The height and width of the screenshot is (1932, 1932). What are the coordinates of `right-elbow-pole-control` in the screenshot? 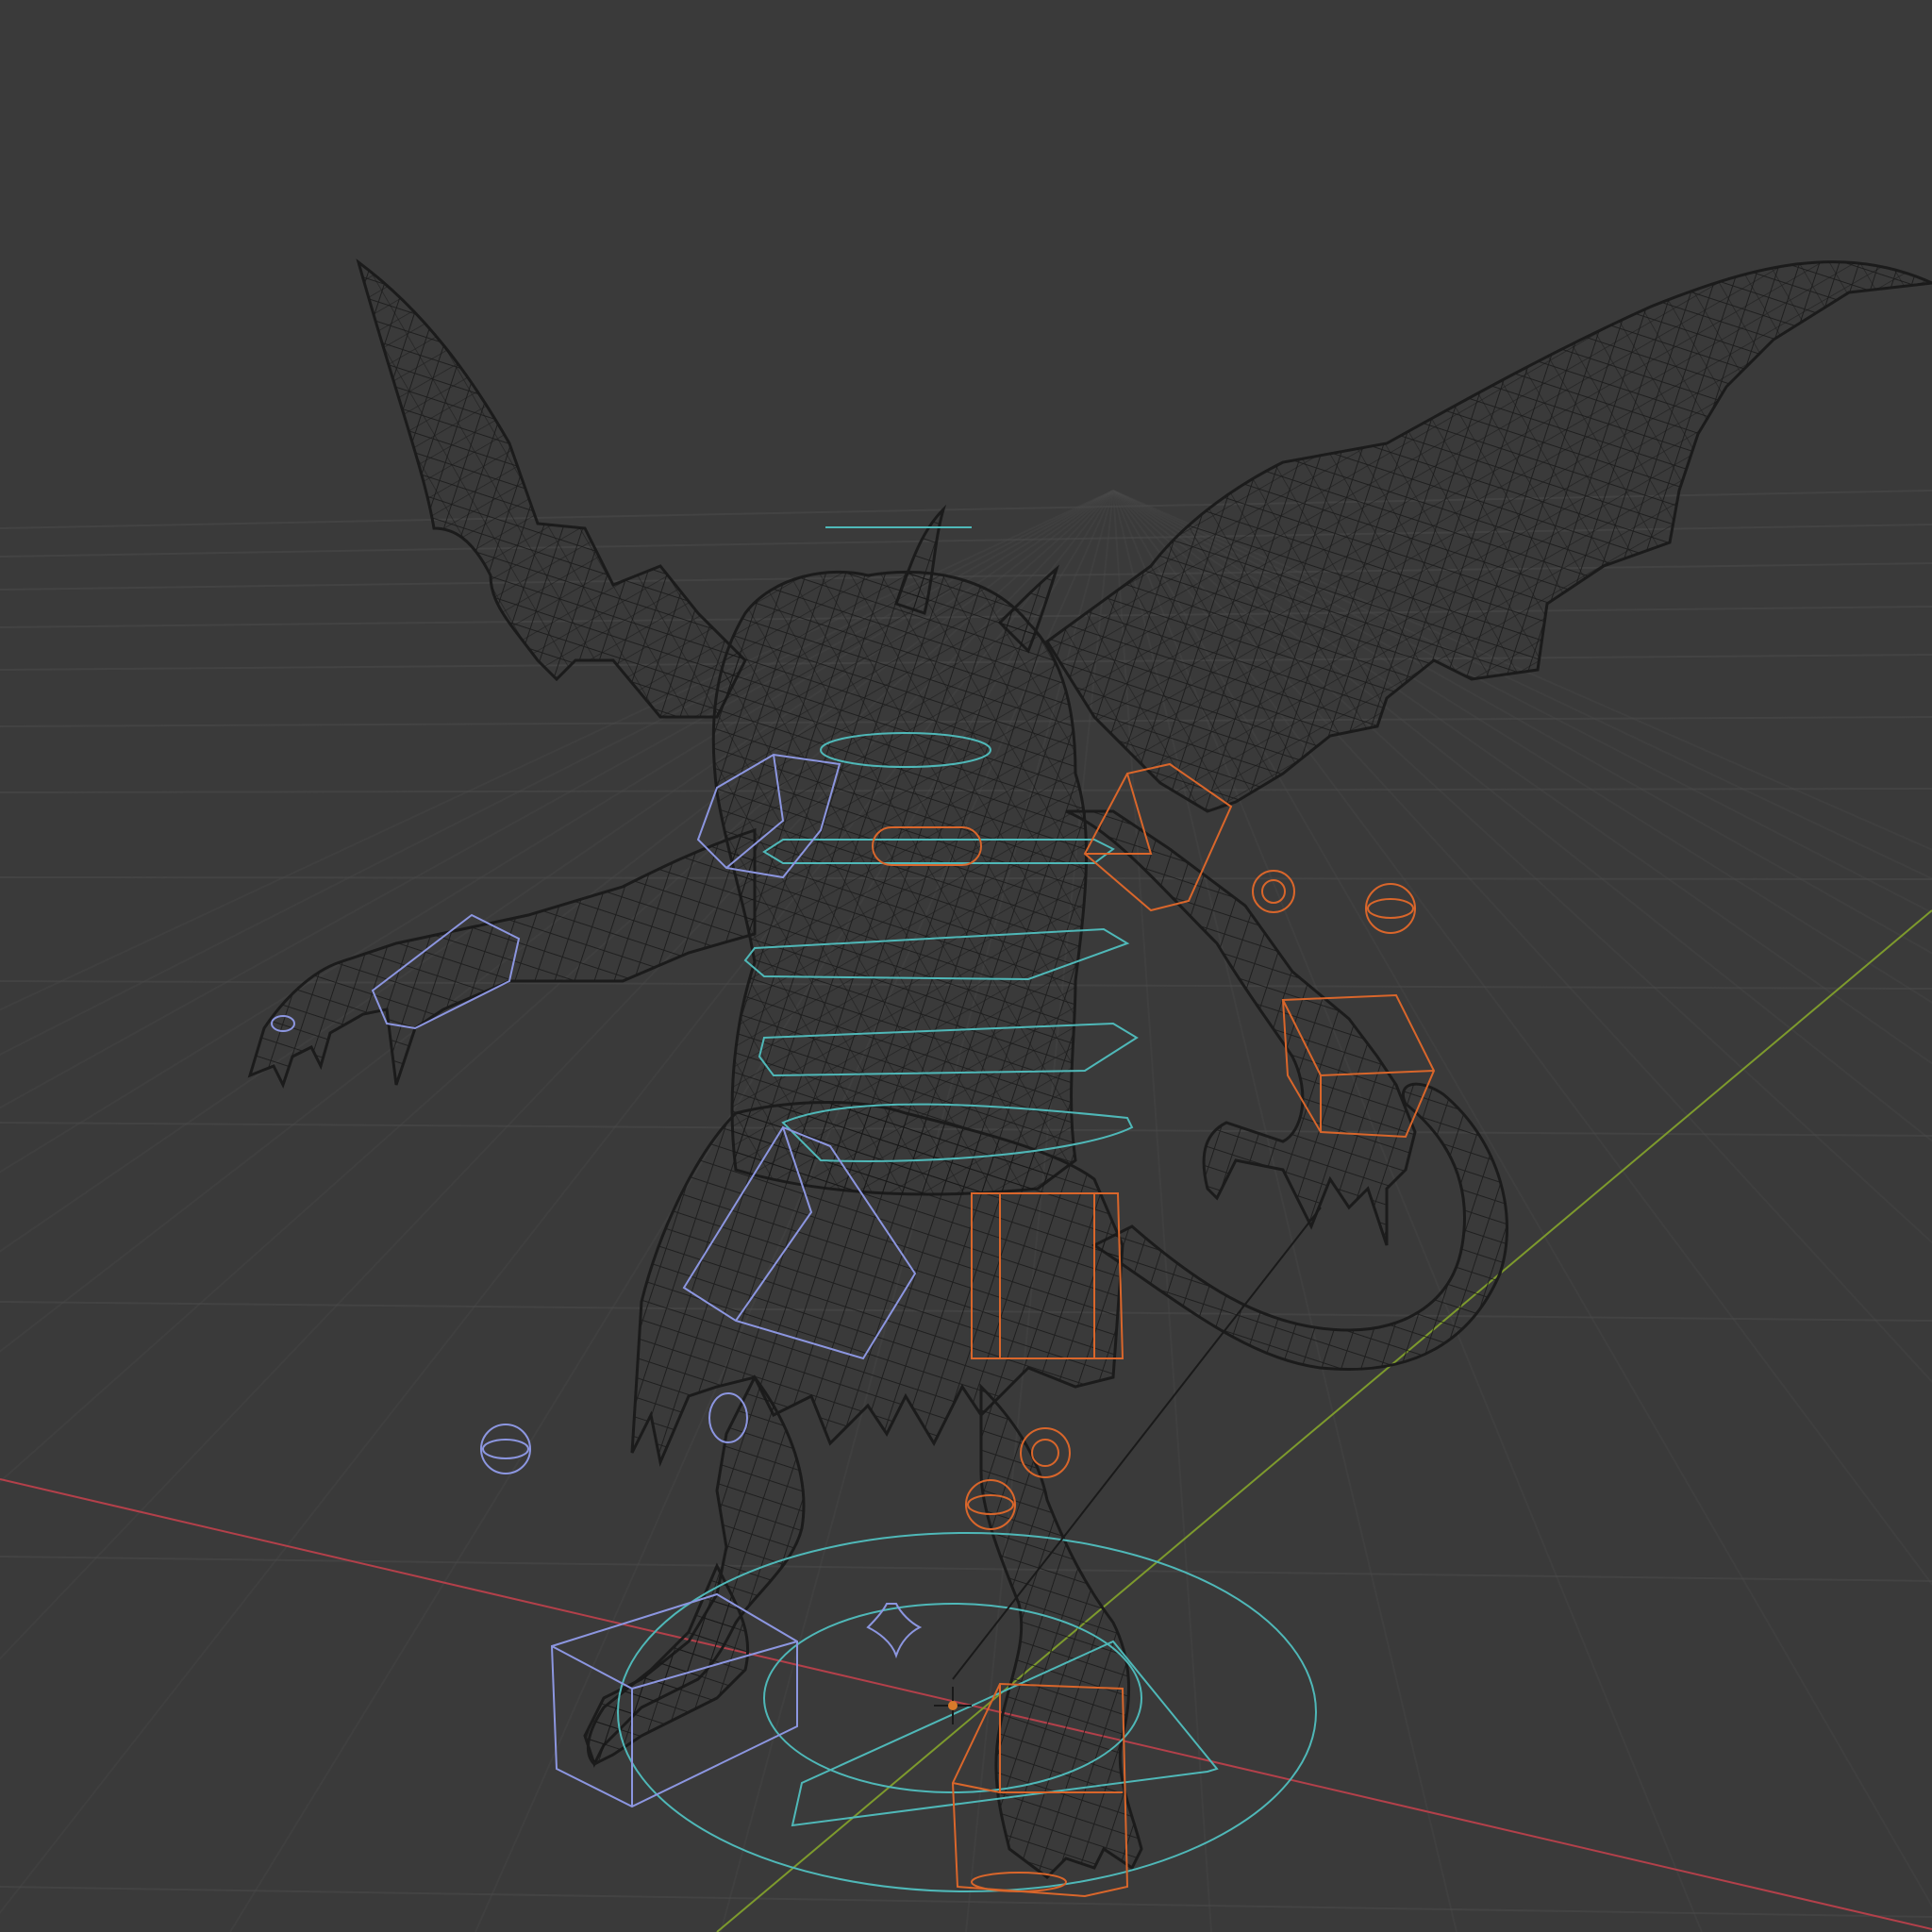 It's located at (1273, 892).